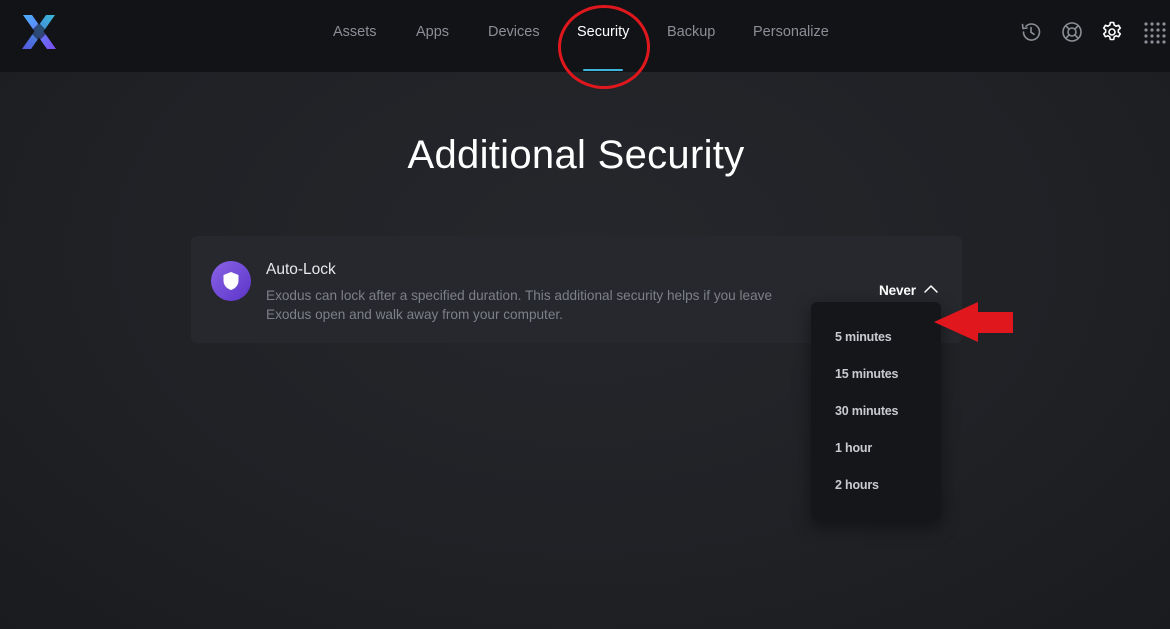  Describe the element at coordinates (1031, 32) in the screenshot. I see `history-icon` at that location.